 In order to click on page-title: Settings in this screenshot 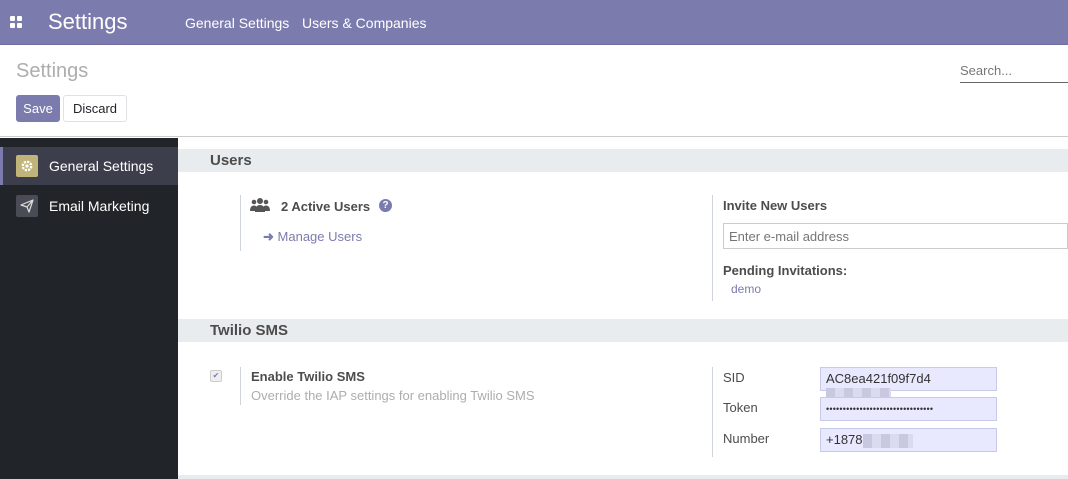, I will do `click(52, 71)`.